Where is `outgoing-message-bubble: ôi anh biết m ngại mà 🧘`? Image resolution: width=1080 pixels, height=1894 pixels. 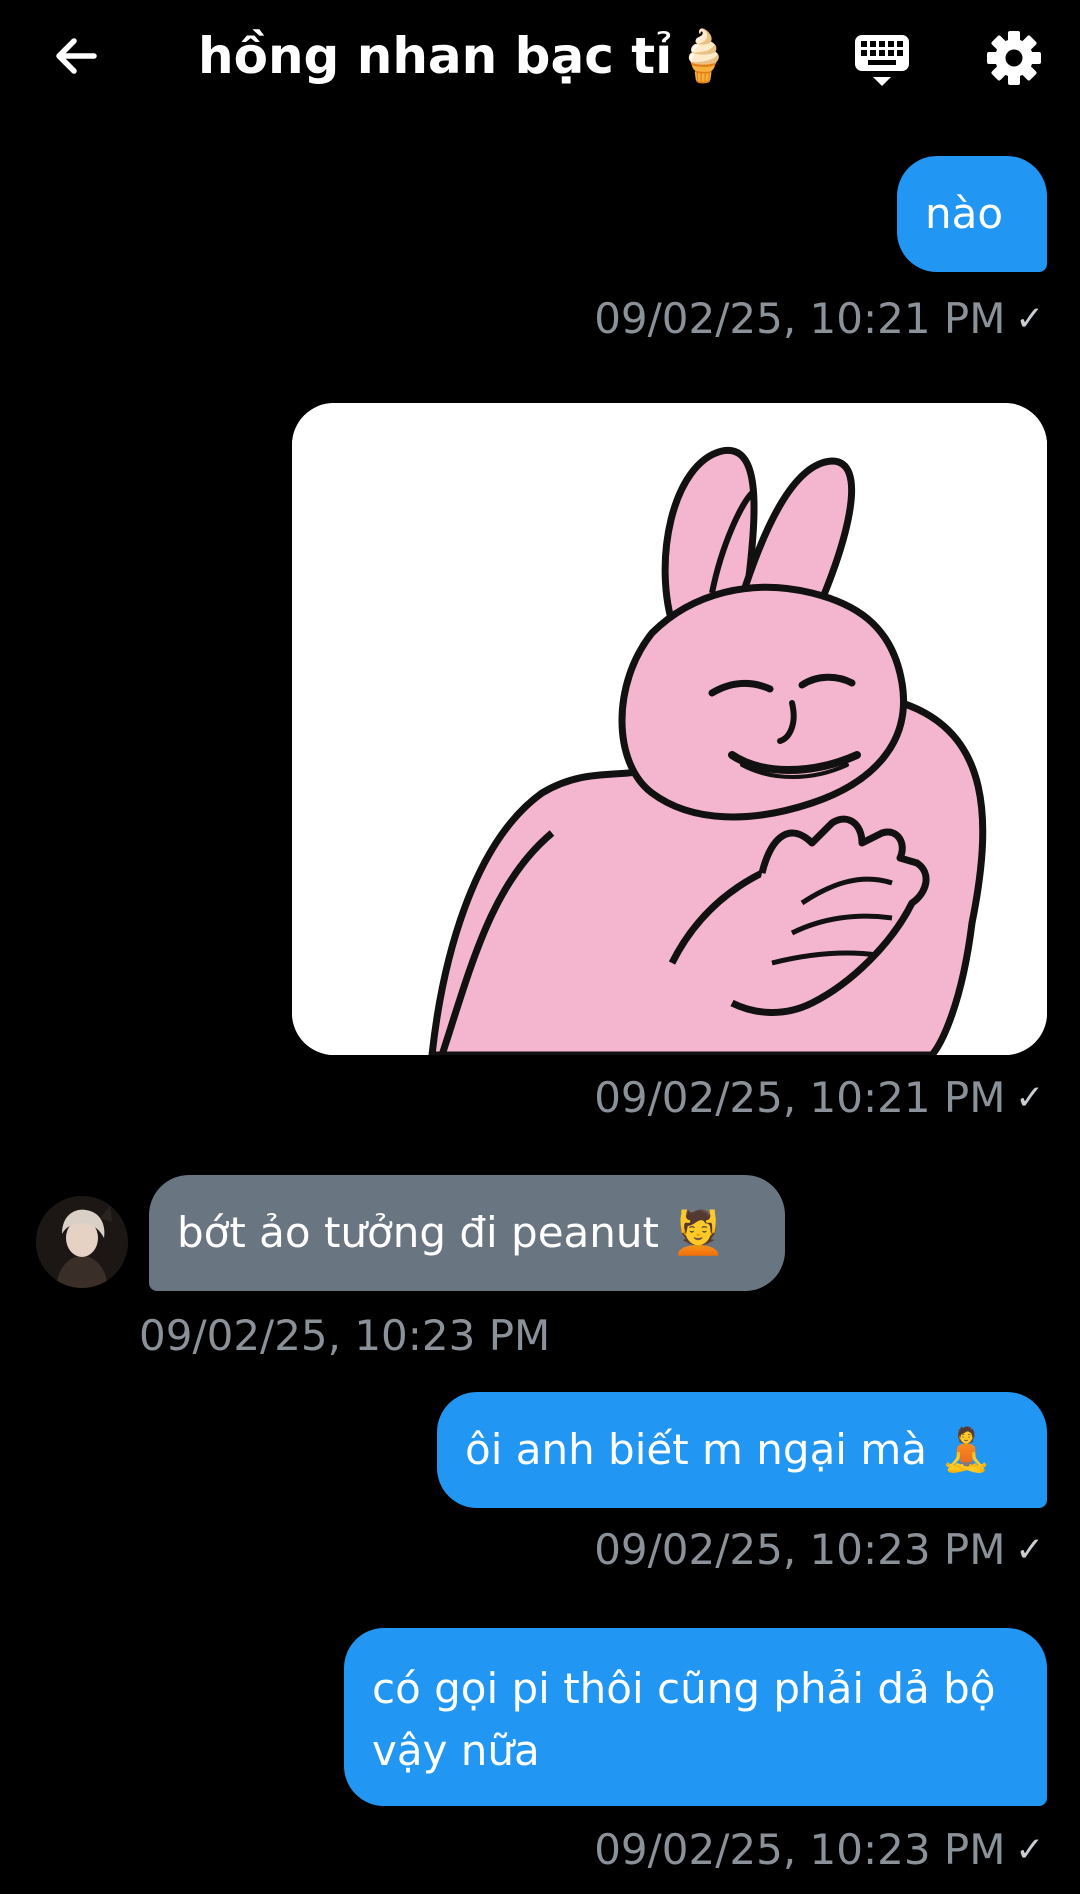 outgoing-message-bubble: ôi anh biết m ngại mà 🧘 is located at coordinates (742, 1450).